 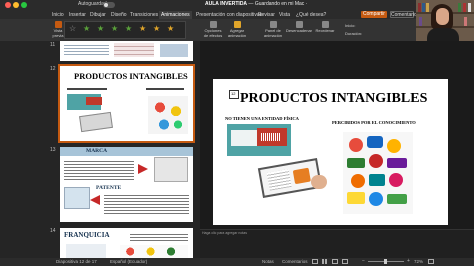 What do you see at coordinates (109, 188) in the screenshot?
I see `thumb-patente-title: PATENTE` at bounding box center [109, 188].